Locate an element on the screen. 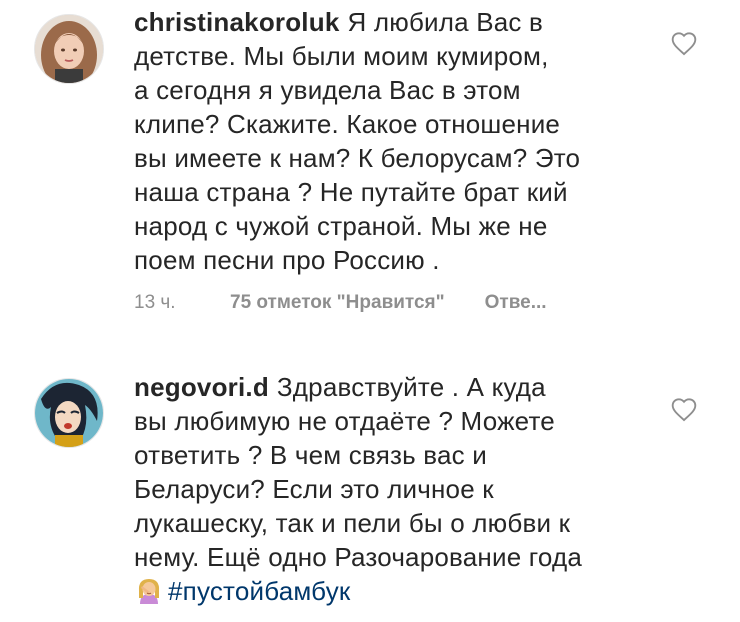 The width and height of the screenshot is (740, 622). comment-text-line: Здравствуйте . А куда is located at coordinates (411, 387).